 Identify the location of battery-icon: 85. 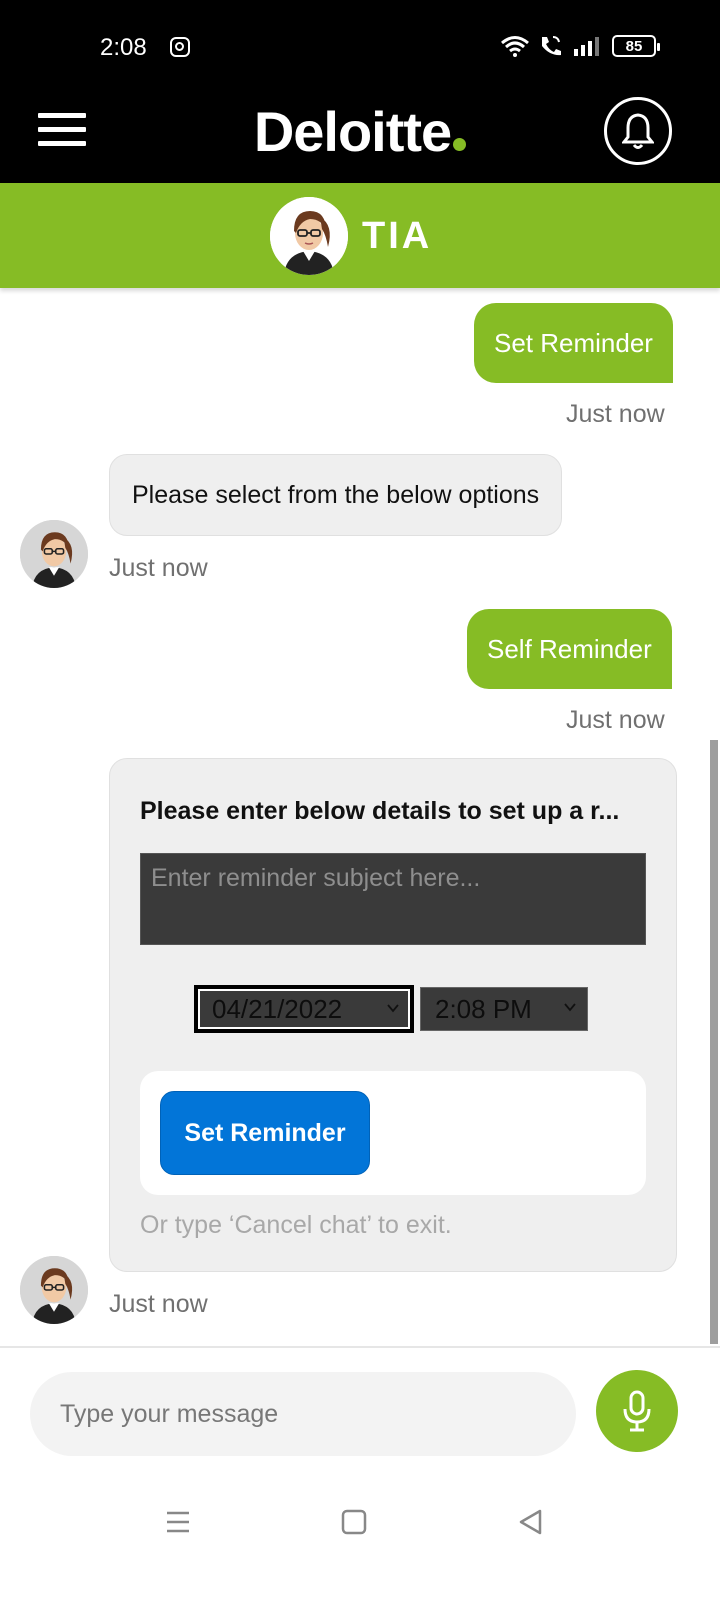
(636, 46).